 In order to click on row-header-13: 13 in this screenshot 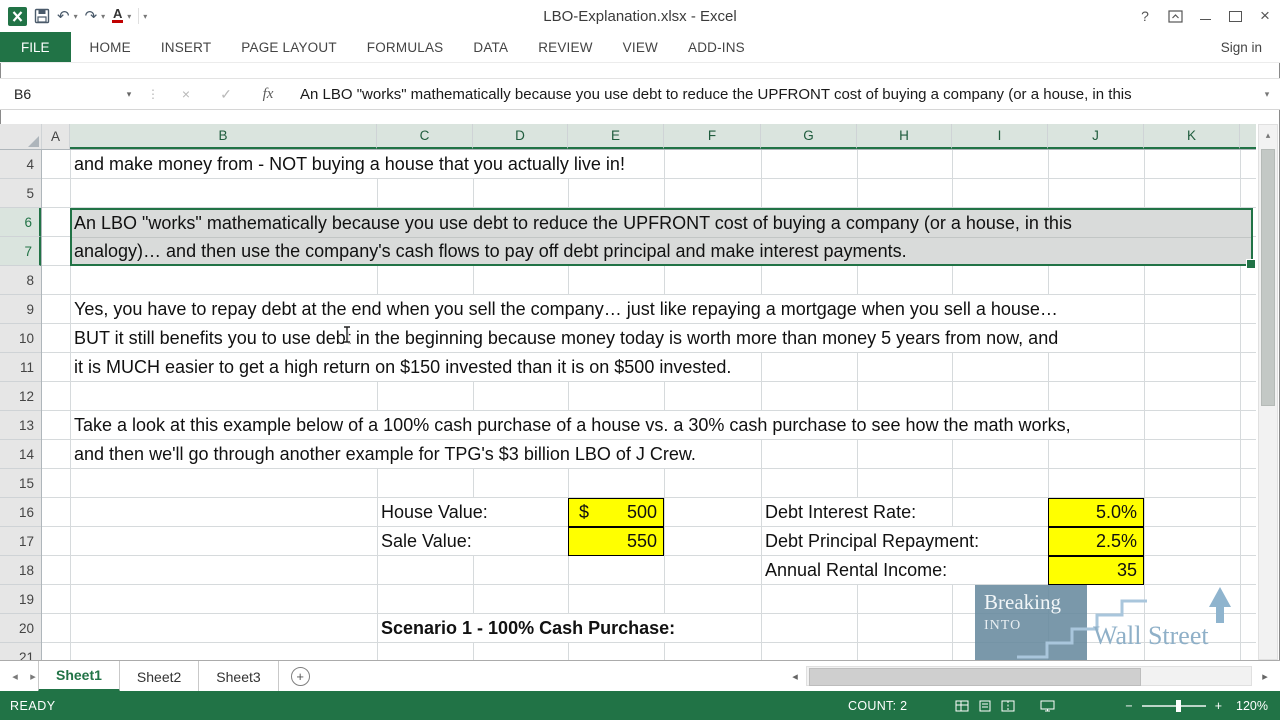, I will do `click(20, 425)`.